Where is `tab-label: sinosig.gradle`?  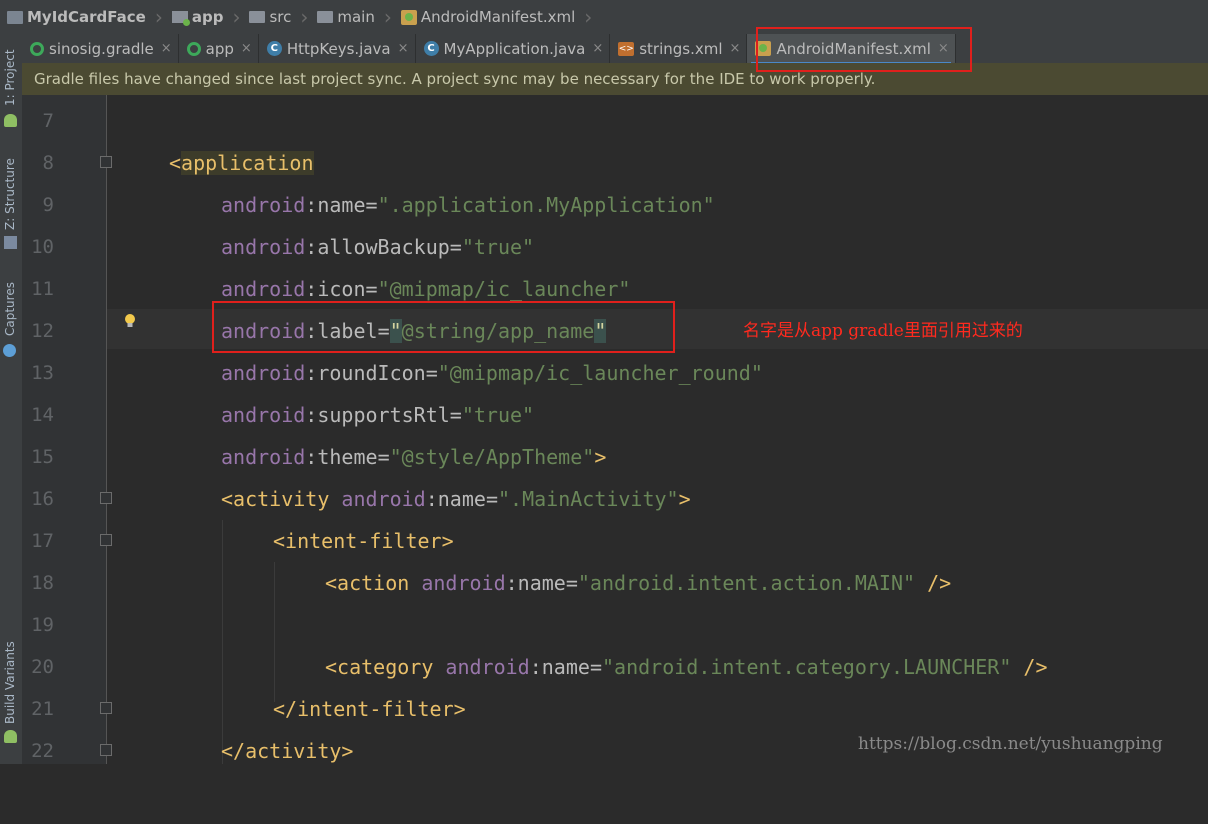
tab-label: sinosig.gradle is located at coordinates (101, 48).